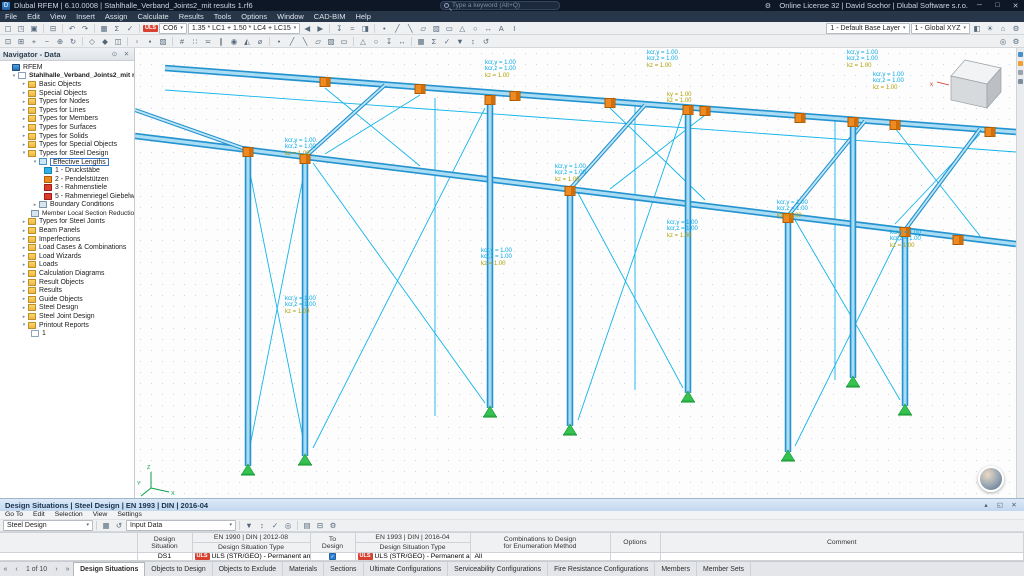 This screenshot has width=1024, height=576. Describe the element at coordinates (129, 514) in the screenshot. I see `menu-settings: Settings` at that location.